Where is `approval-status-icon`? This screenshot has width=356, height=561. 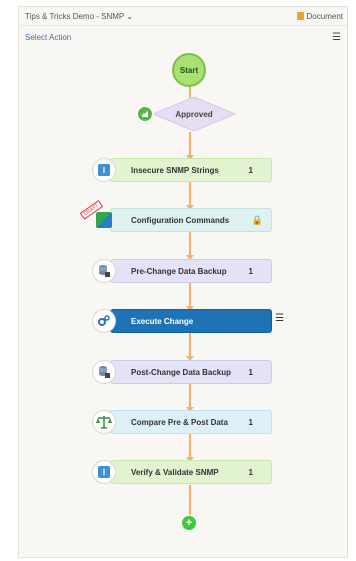
approval-status-icon is located at coordinates (145, 114).